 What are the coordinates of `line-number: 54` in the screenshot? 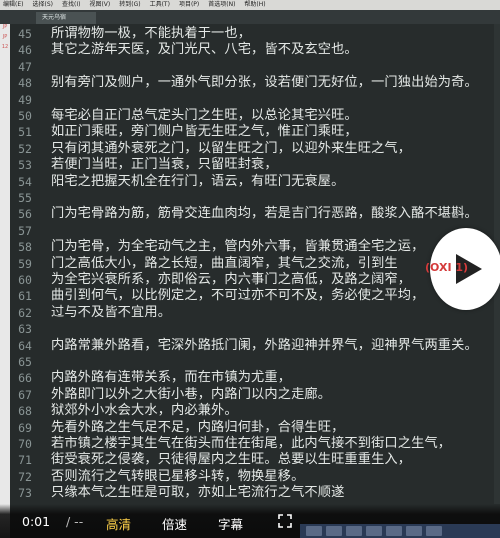 It's located at (25, 181).